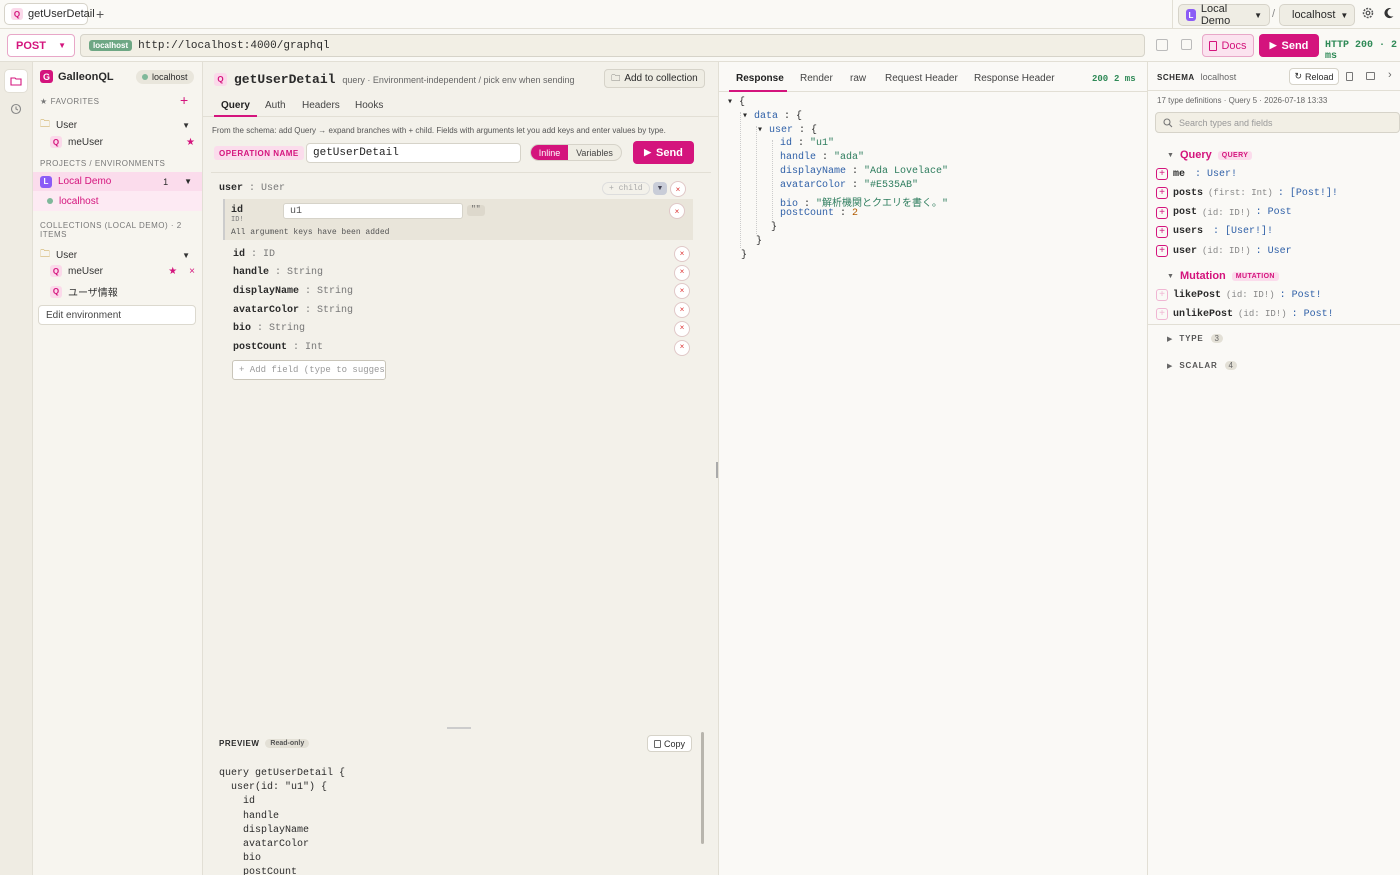  I want to click on tab-request-header: Request Header, so click(921, 78).